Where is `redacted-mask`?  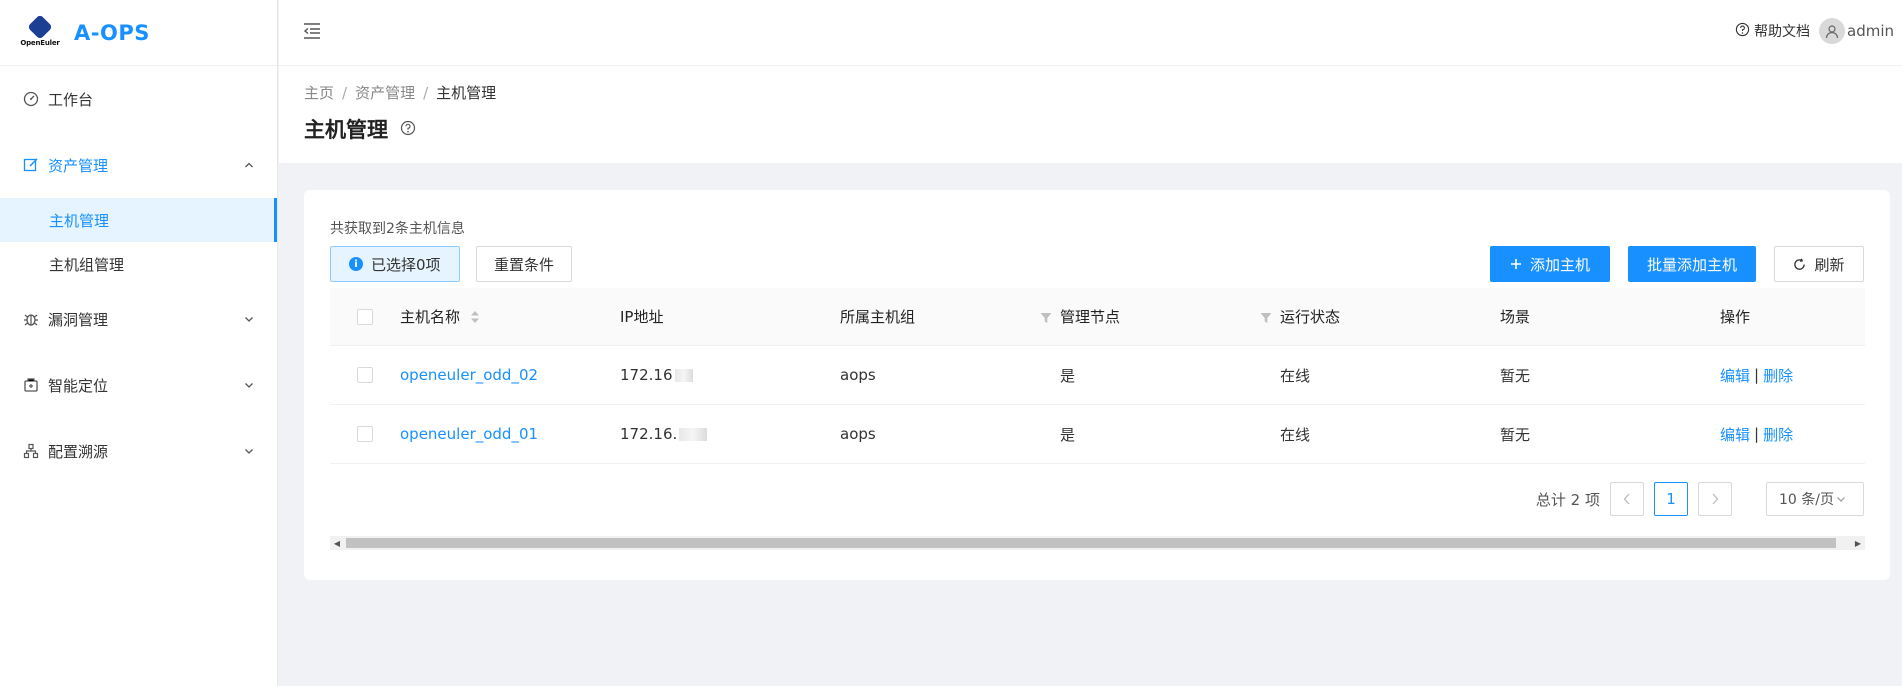
redacted-mask is located at coordinates (683, 375).